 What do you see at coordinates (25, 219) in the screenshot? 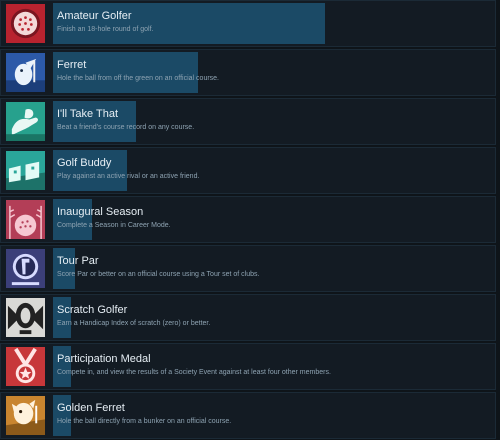
I see `season-ball-icon` at bounding box center [25, 219].